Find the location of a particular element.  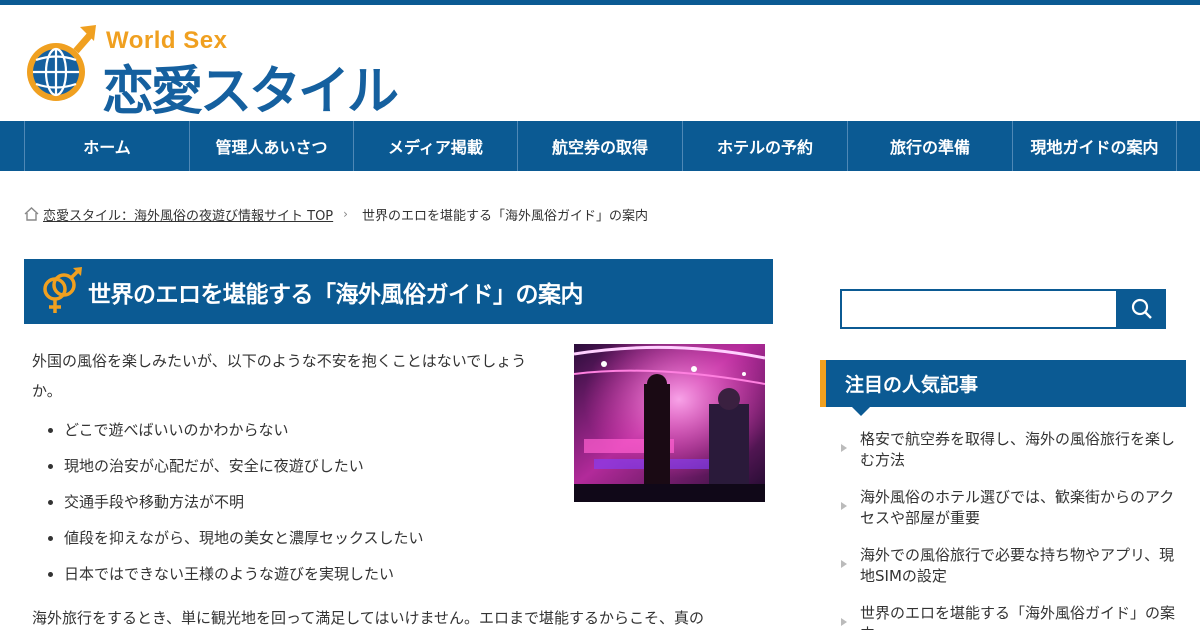

logo-japanese-text: 恋愛スタイル is located at coordinates (250, 92).